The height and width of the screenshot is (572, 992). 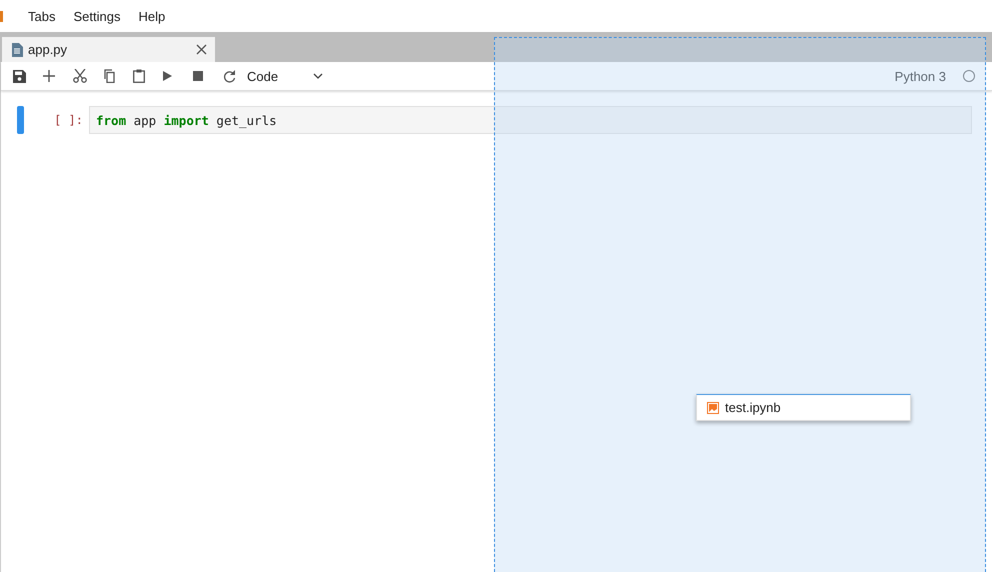 What do you see at coordinates (318, 76) in the screenshot?
I see `caret-icon` at bounding box center [318, 76].